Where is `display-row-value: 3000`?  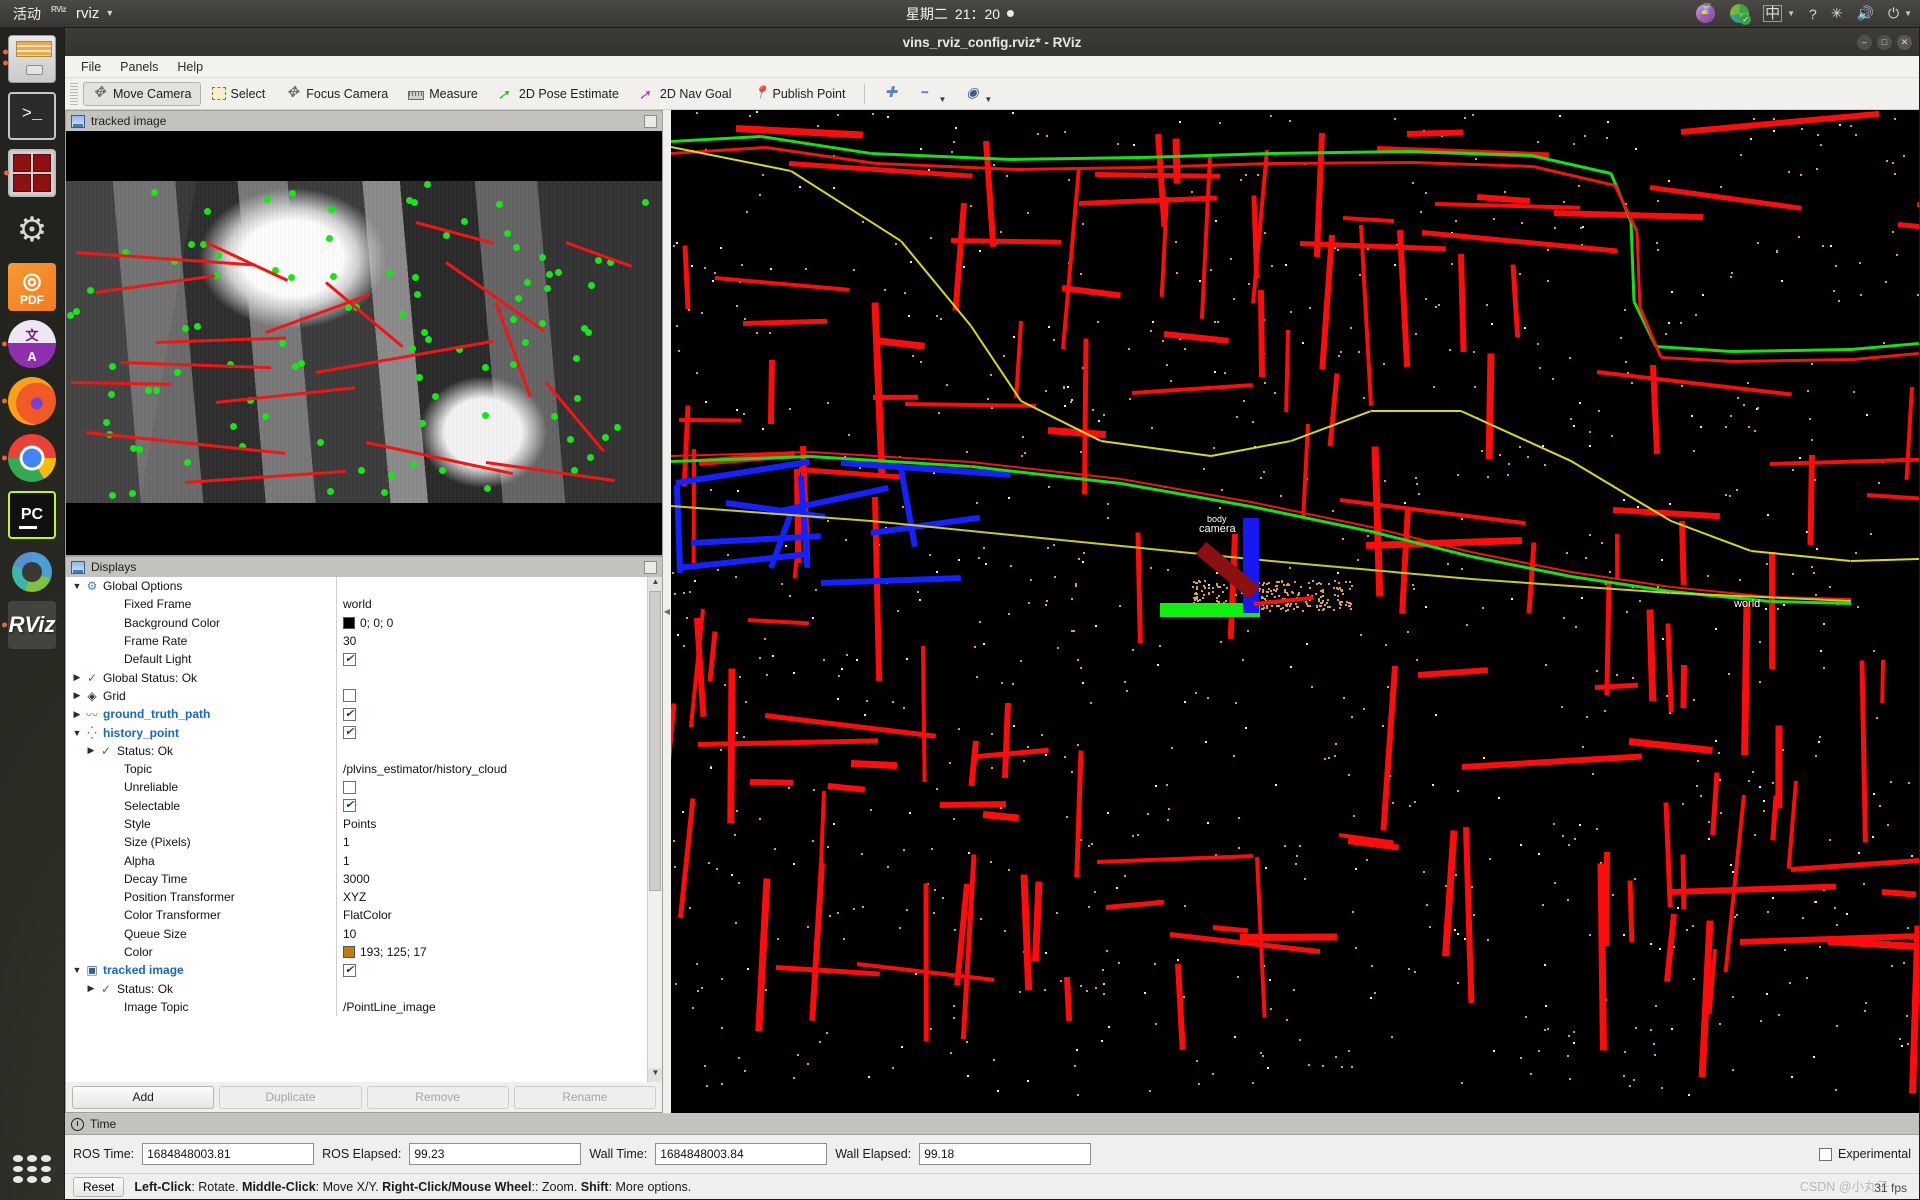 display-row-value: 3000 is located at coordinates (499, 879).